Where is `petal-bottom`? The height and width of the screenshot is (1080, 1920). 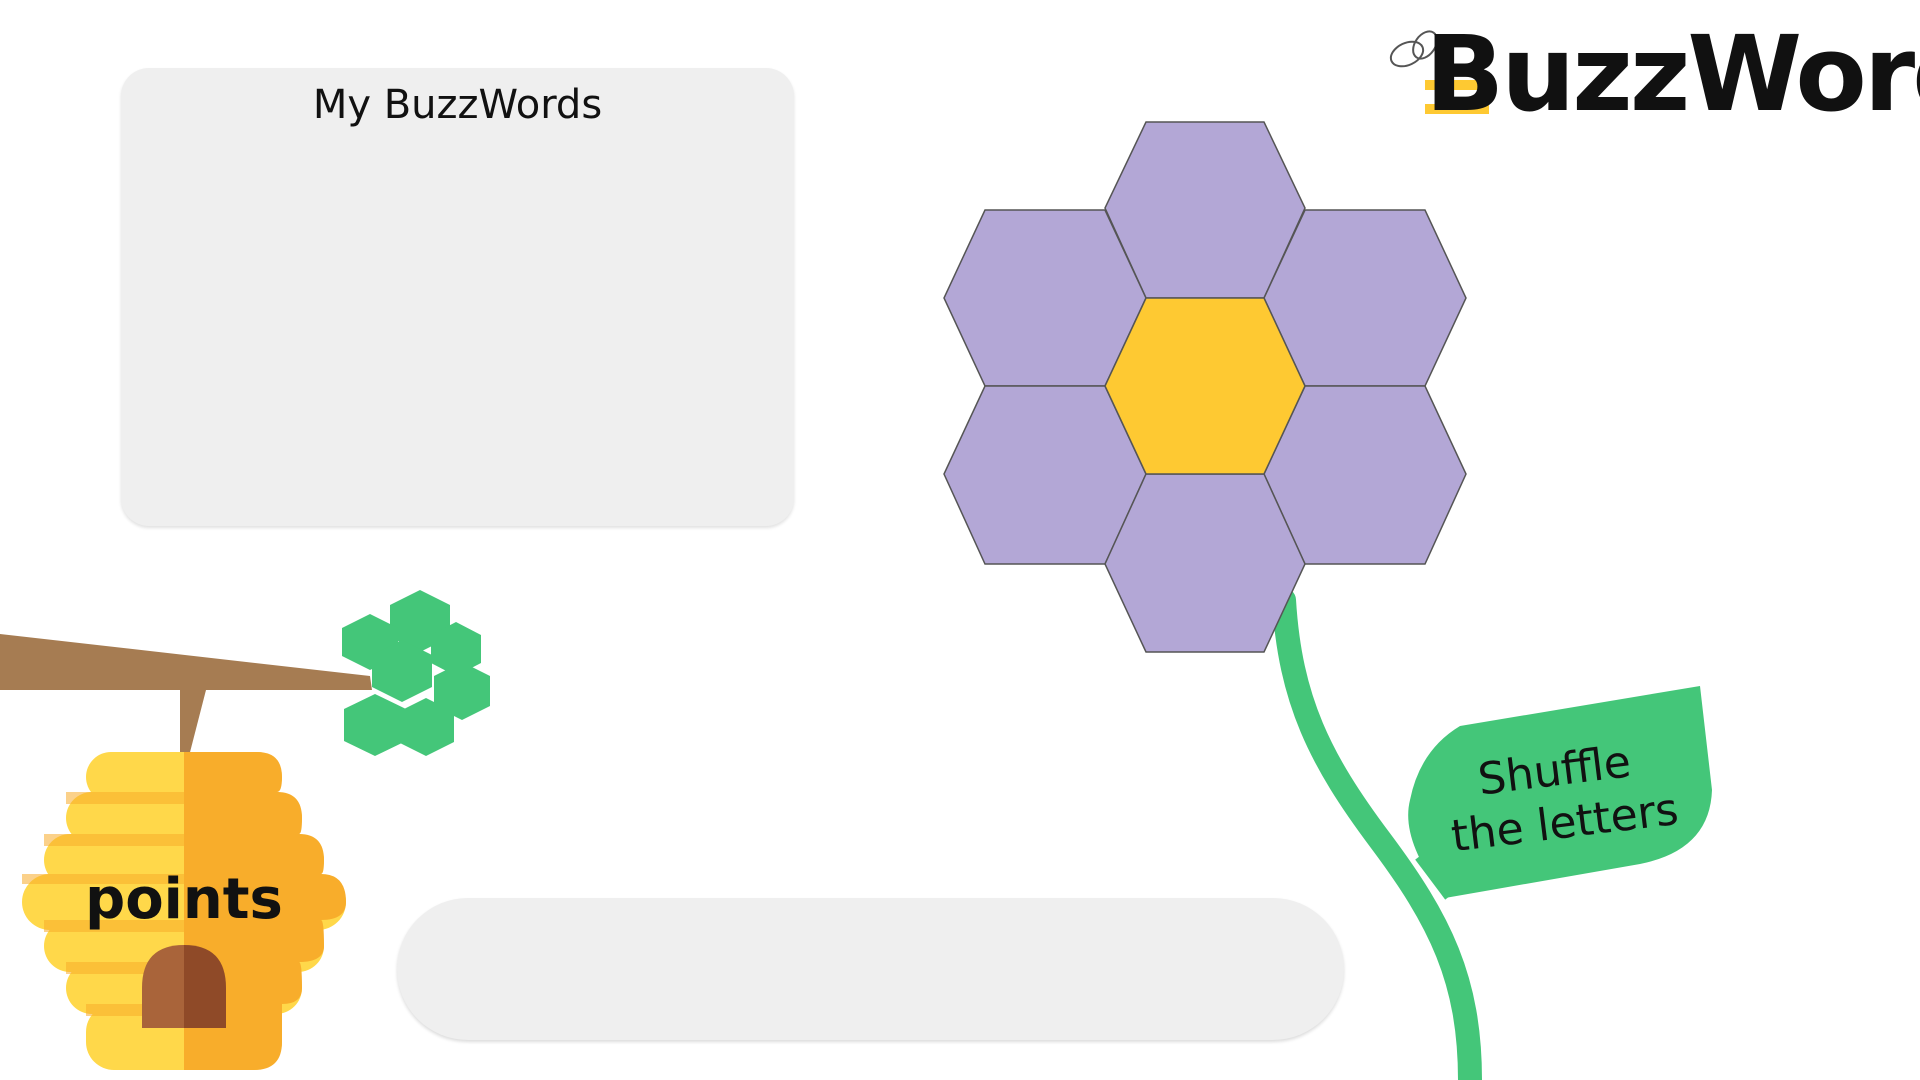 petal-bottom is located at coordinates (1205, 563).